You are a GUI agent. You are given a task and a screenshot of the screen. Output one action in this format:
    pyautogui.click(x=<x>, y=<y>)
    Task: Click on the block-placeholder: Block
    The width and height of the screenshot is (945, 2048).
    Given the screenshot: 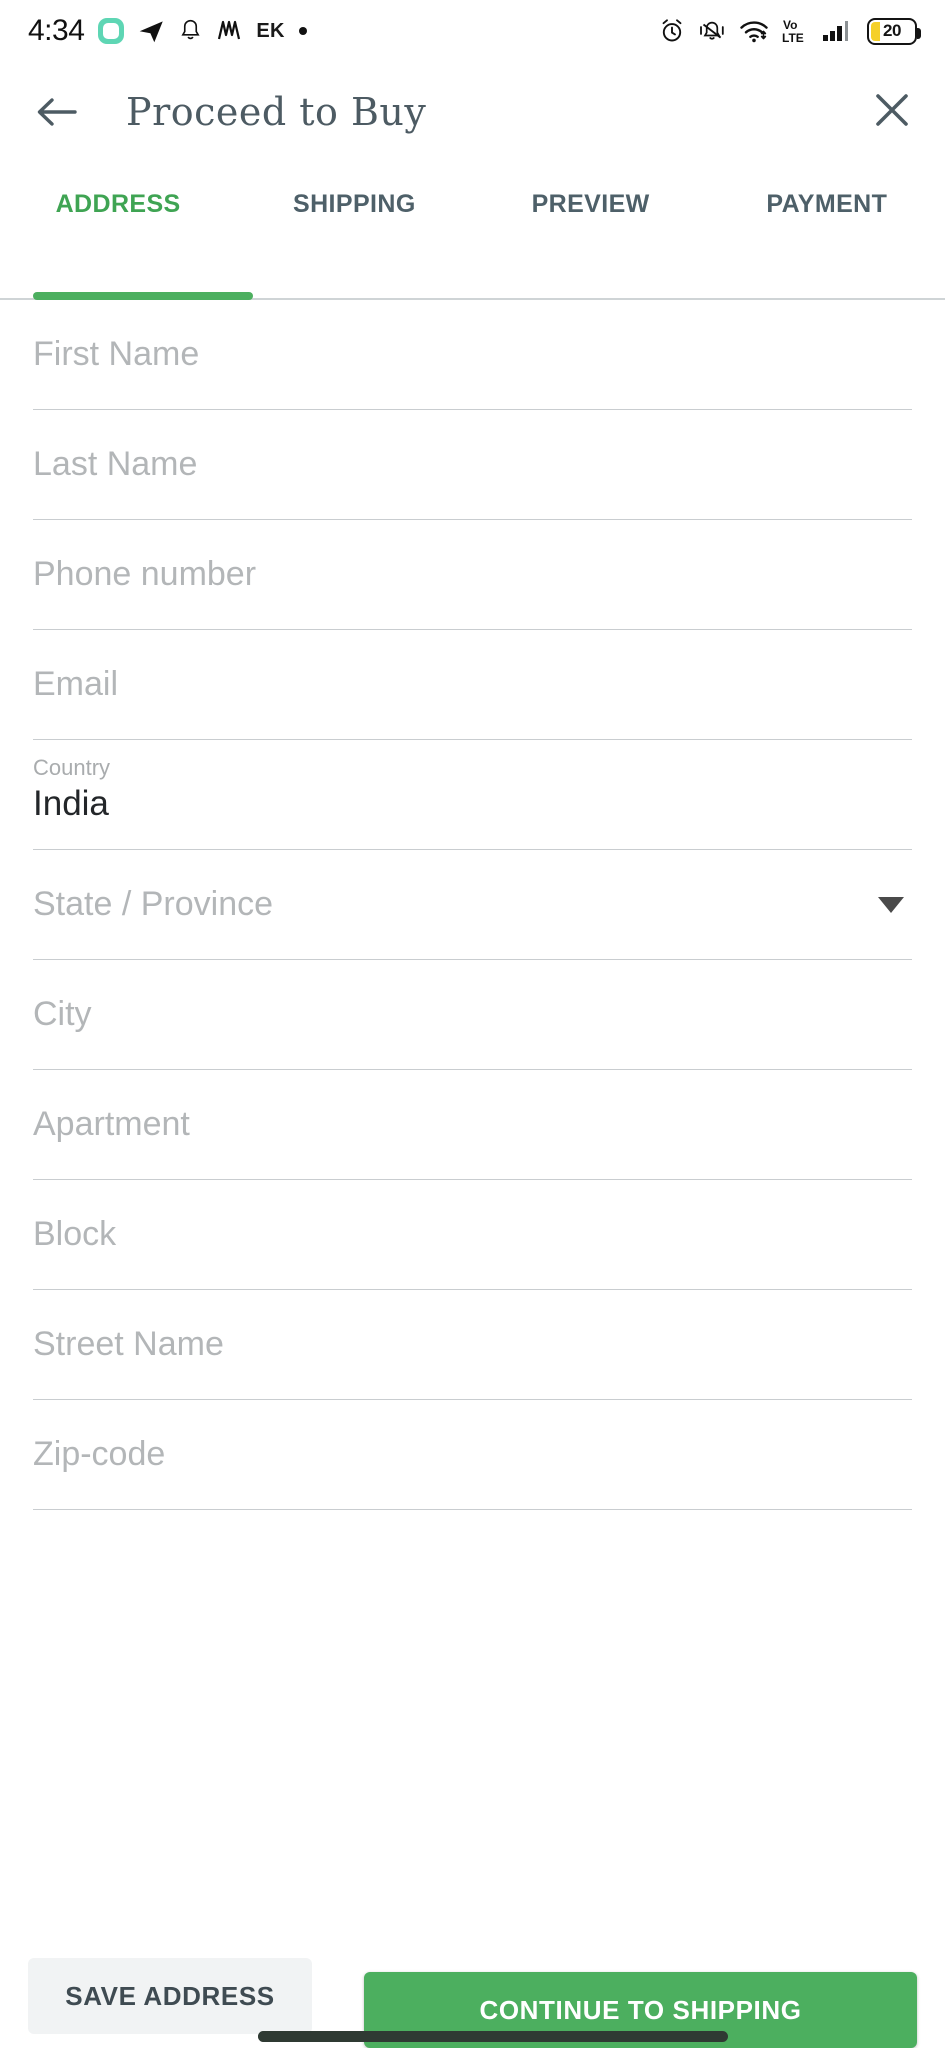 What is the action you would take?
    pyautogui.click(x=75, y=1234)
    